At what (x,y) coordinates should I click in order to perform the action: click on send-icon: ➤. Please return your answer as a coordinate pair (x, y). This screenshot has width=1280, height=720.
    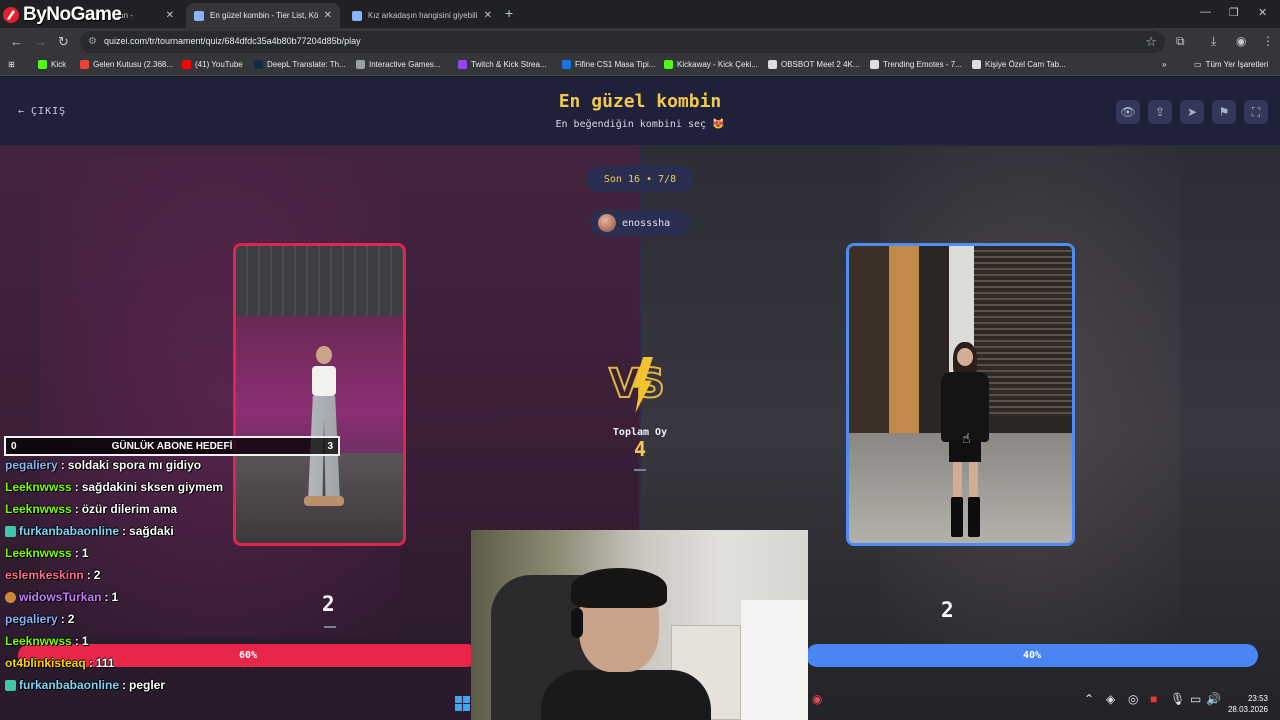
    Looking at the image, I should click on (1192, 112).